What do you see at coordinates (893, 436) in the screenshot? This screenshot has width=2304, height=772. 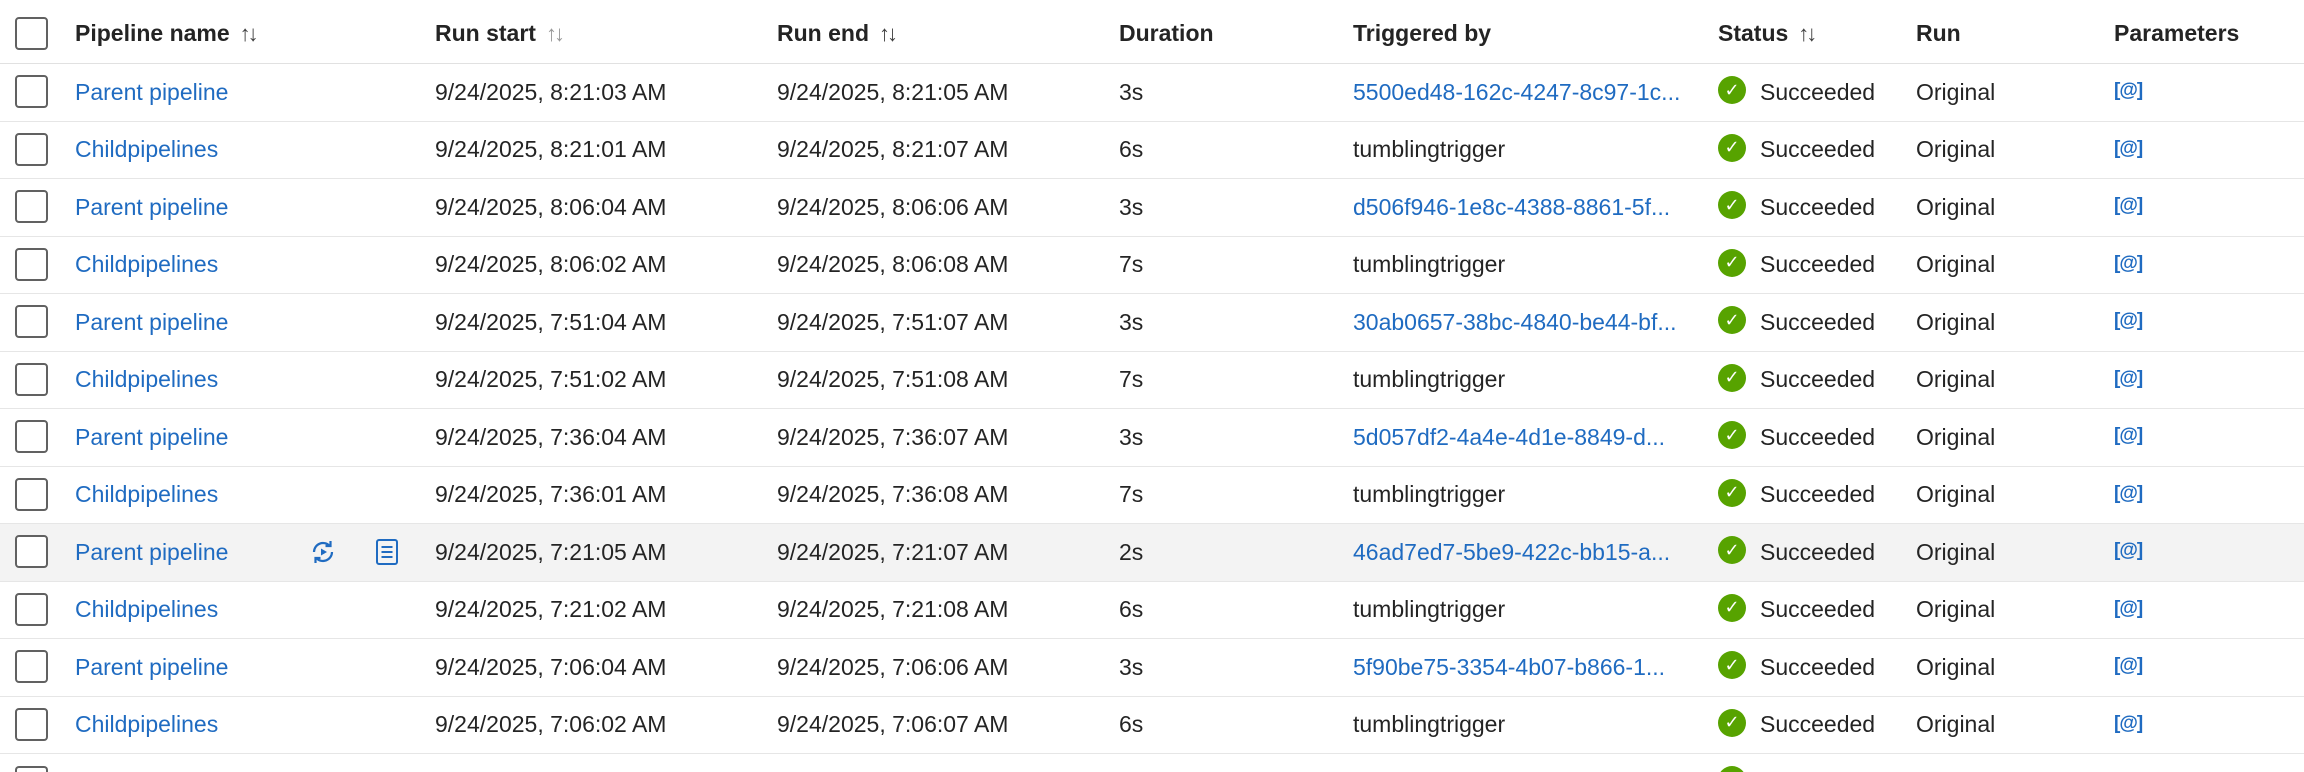 I see `run-end-cell: 9/24/2025, 7:36:07 AM` at bounding box center [893, 436].